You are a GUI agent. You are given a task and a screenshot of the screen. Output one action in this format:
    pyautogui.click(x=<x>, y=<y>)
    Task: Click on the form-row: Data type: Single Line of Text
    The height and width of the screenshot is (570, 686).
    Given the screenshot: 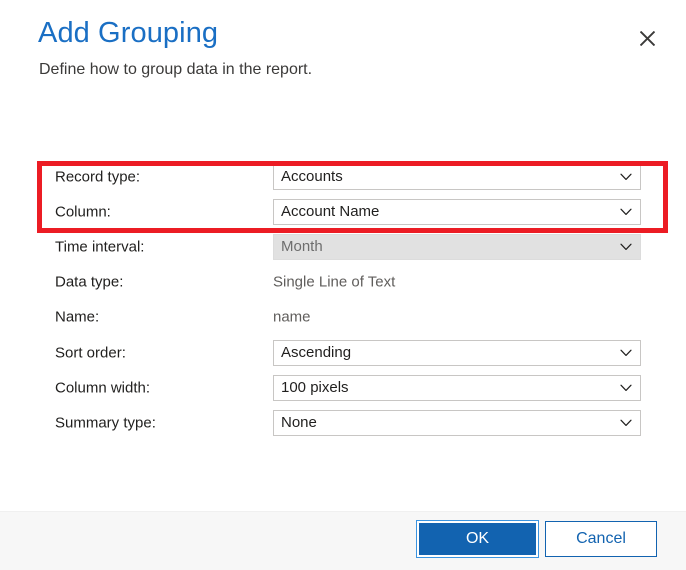 What is the action you would take?
    pyautogui.click(x=343, y=282)
    